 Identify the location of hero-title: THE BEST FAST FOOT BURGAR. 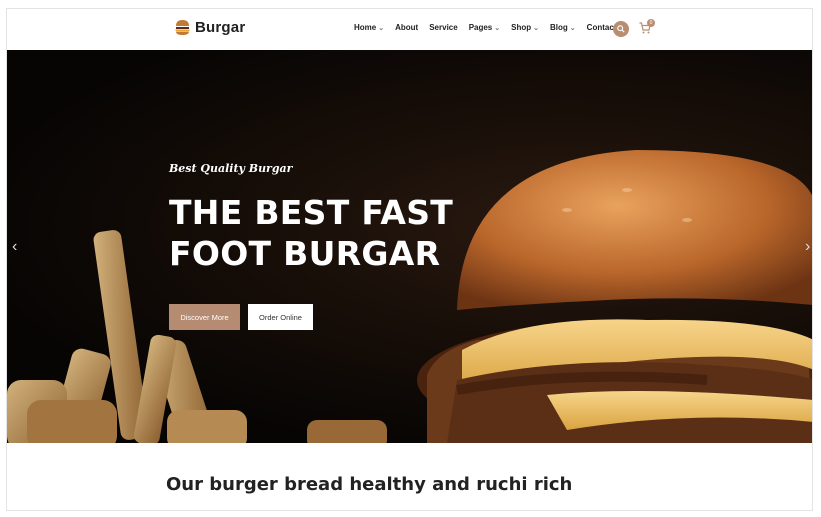
(311, 233).